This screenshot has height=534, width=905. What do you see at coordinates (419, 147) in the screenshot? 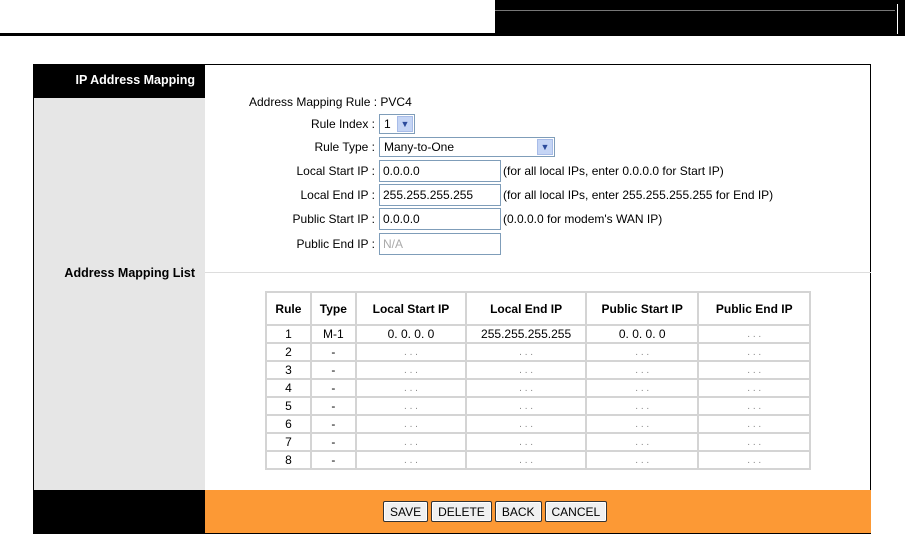
I see `rule-type-value: Many-to-One` at bounding box center [419, 147].